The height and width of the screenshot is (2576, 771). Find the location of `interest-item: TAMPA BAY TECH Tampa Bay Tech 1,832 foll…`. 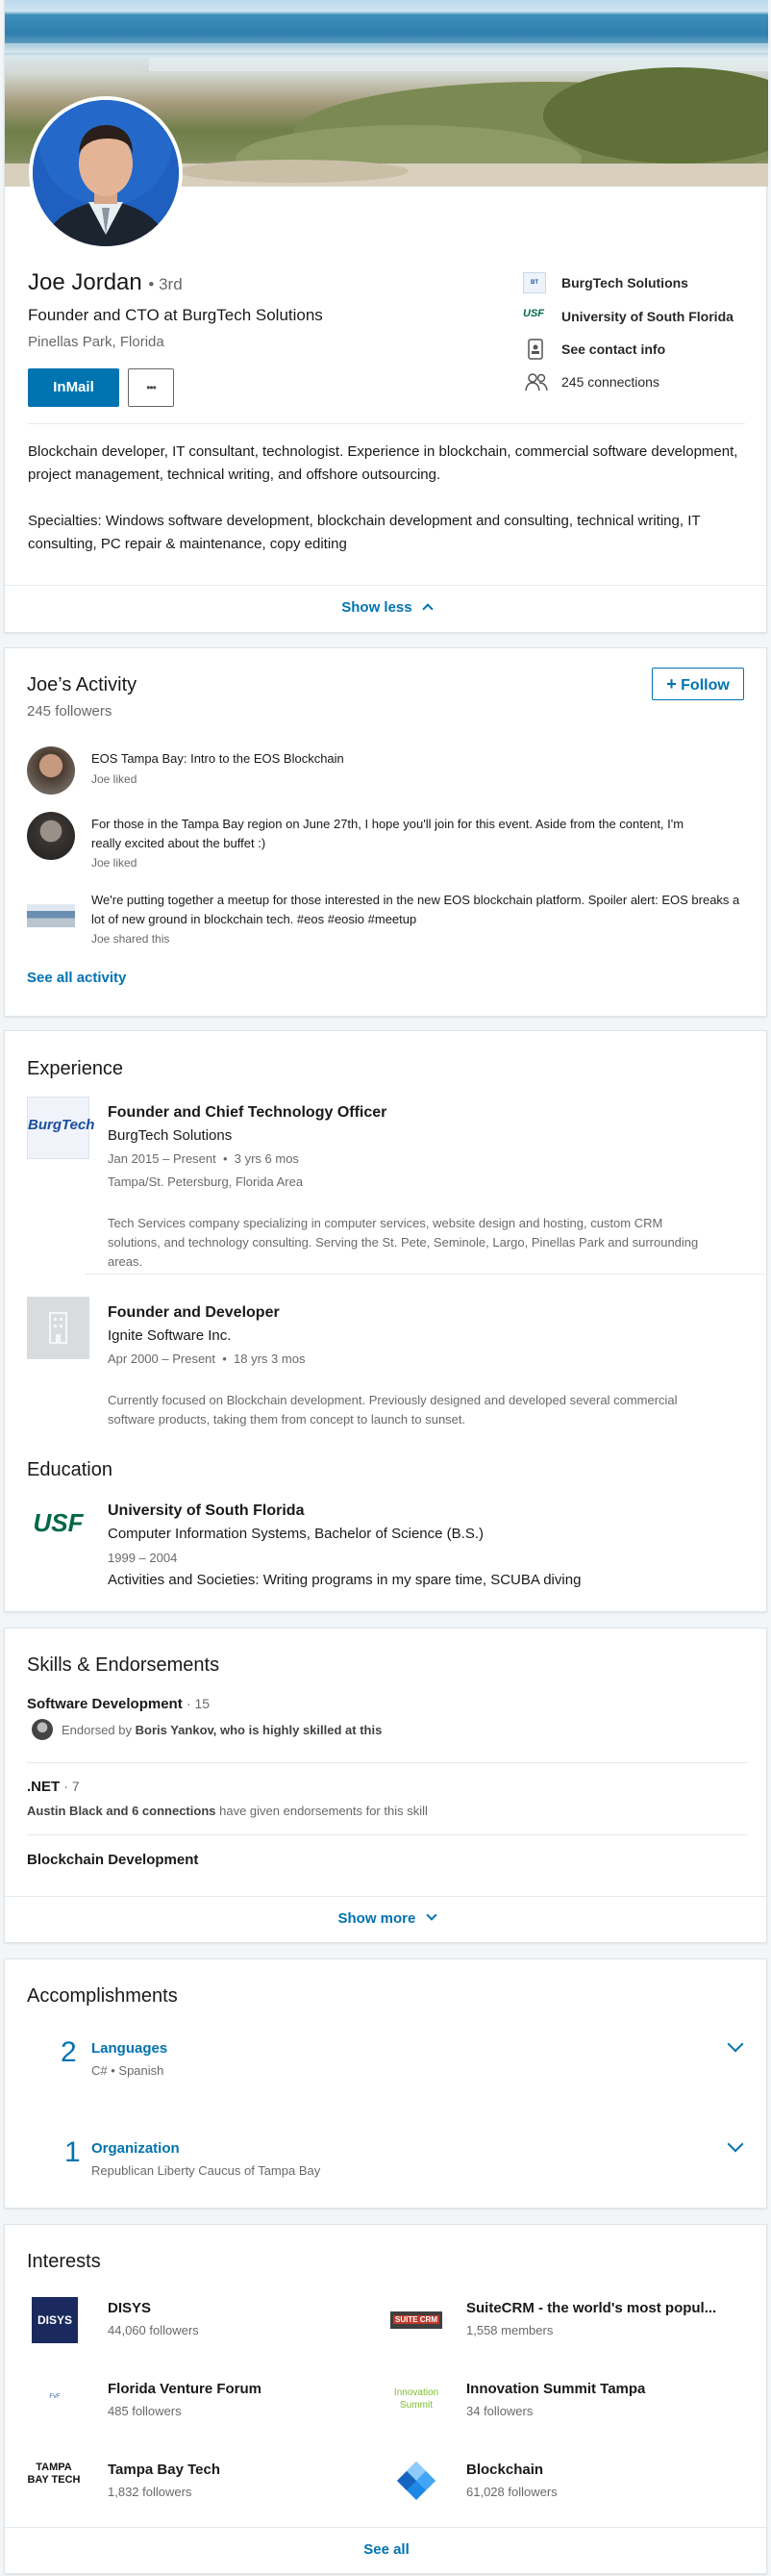

interest-item: TAMPA BAY TECH Tampa Bay Tech 1,832 foll… is located at coordinates (200, 2481).